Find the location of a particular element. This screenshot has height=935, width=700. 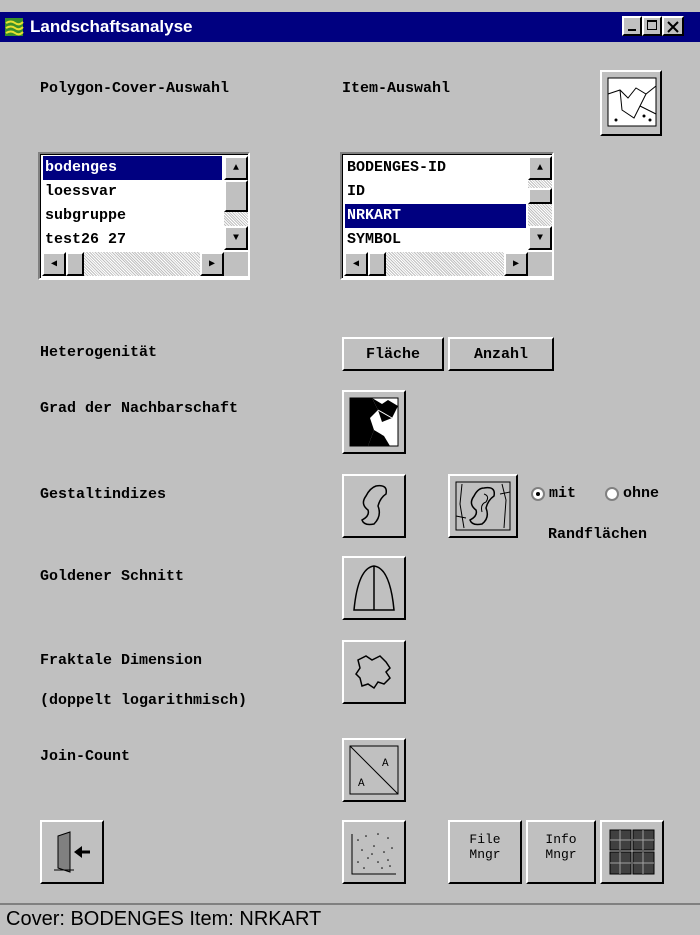

window-title: Landschaftsanalyse is located at coordinates (111, 26).